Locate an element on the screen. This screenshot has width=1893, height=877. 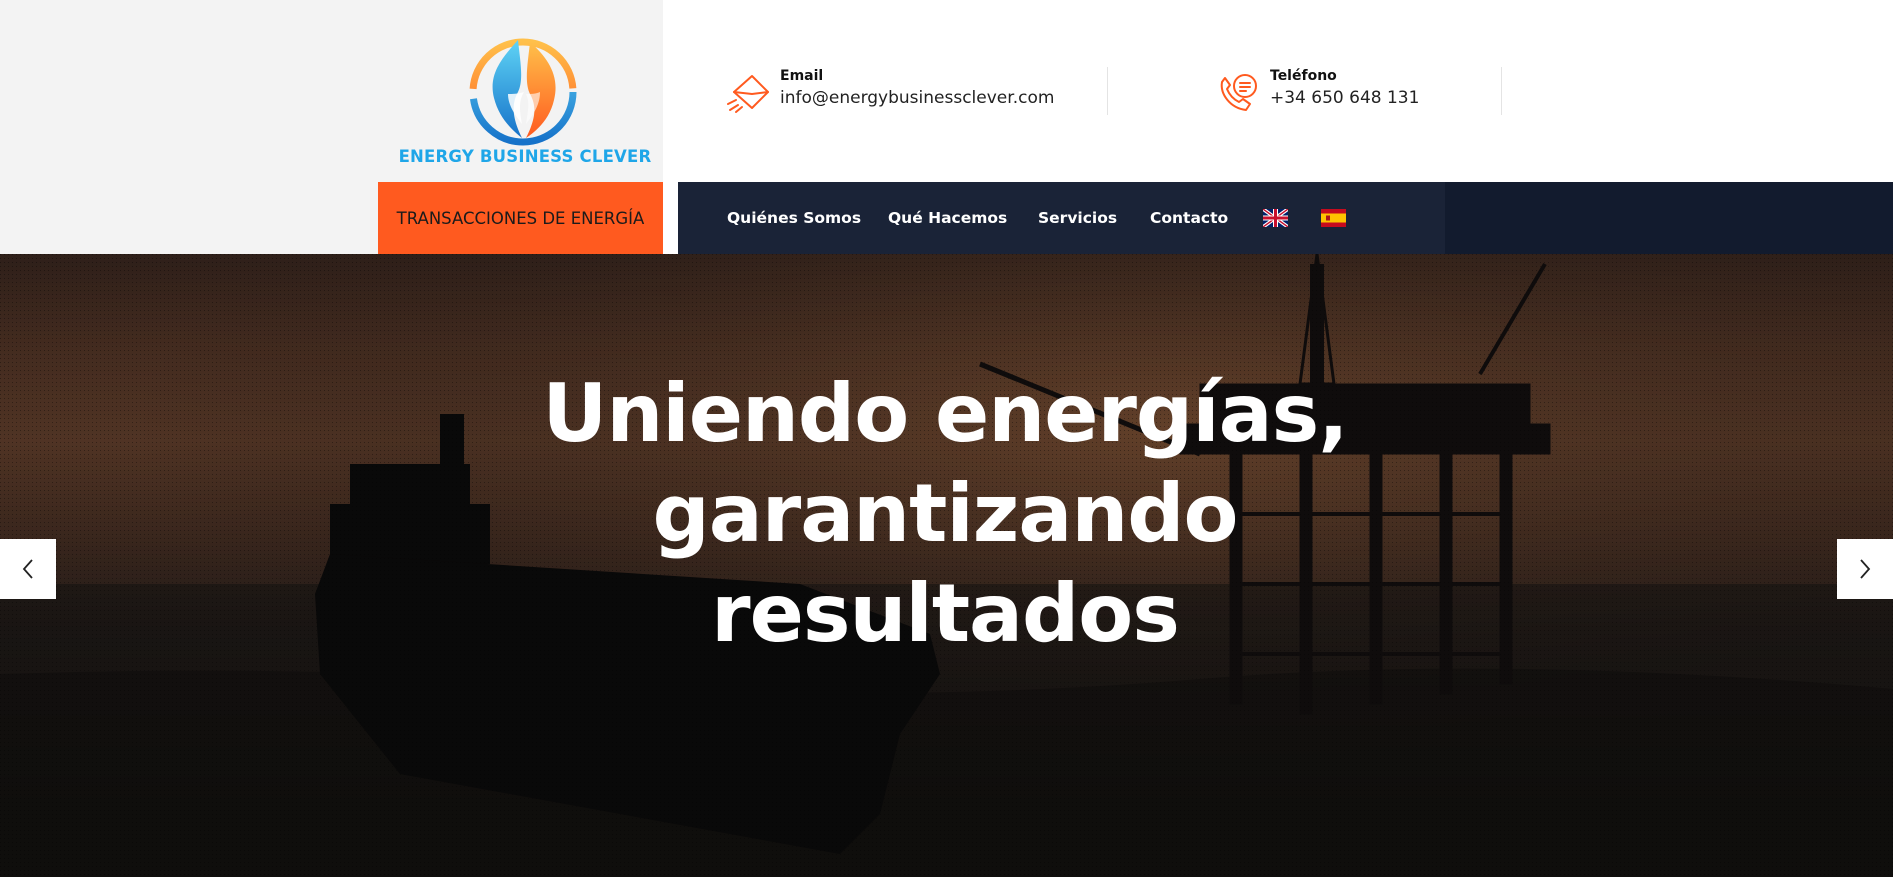
chevron-right-icon is located at coordinates (1865, 569).